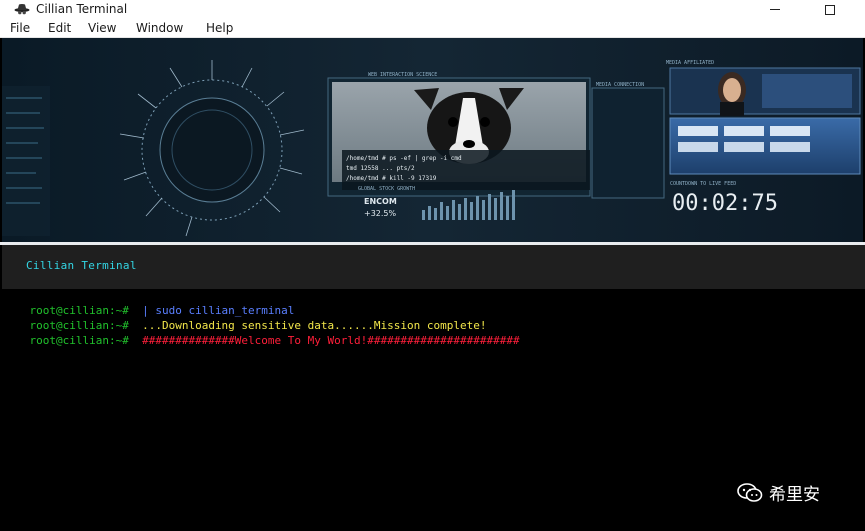 The height and width of the screenshot is (531, 865). Describe the element at coordinates (20, 28) in the screenshot. I see `menu-file: File` at that location.